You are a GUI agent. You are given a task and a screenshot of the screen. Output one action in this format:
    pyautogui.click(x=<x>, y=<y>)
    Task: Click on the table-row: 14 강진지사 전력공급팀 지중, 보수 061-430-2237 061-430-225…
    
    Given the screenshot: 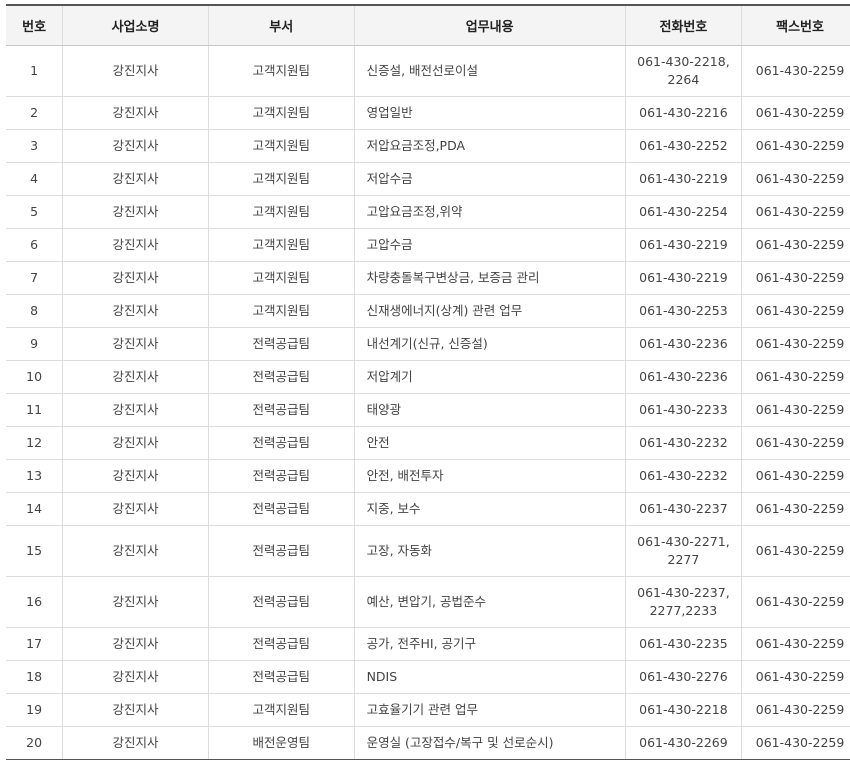 What is the action you would take?
    pyautogui.click(x=428, y=509)
    